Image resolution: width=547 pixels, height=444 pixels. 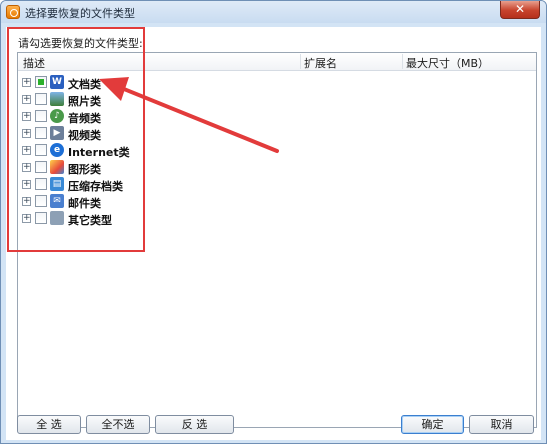 What do you see at coordinates (76, 139) in the screenshot?
I see `annotation-highlight-box` at bounding box center [76, 139].